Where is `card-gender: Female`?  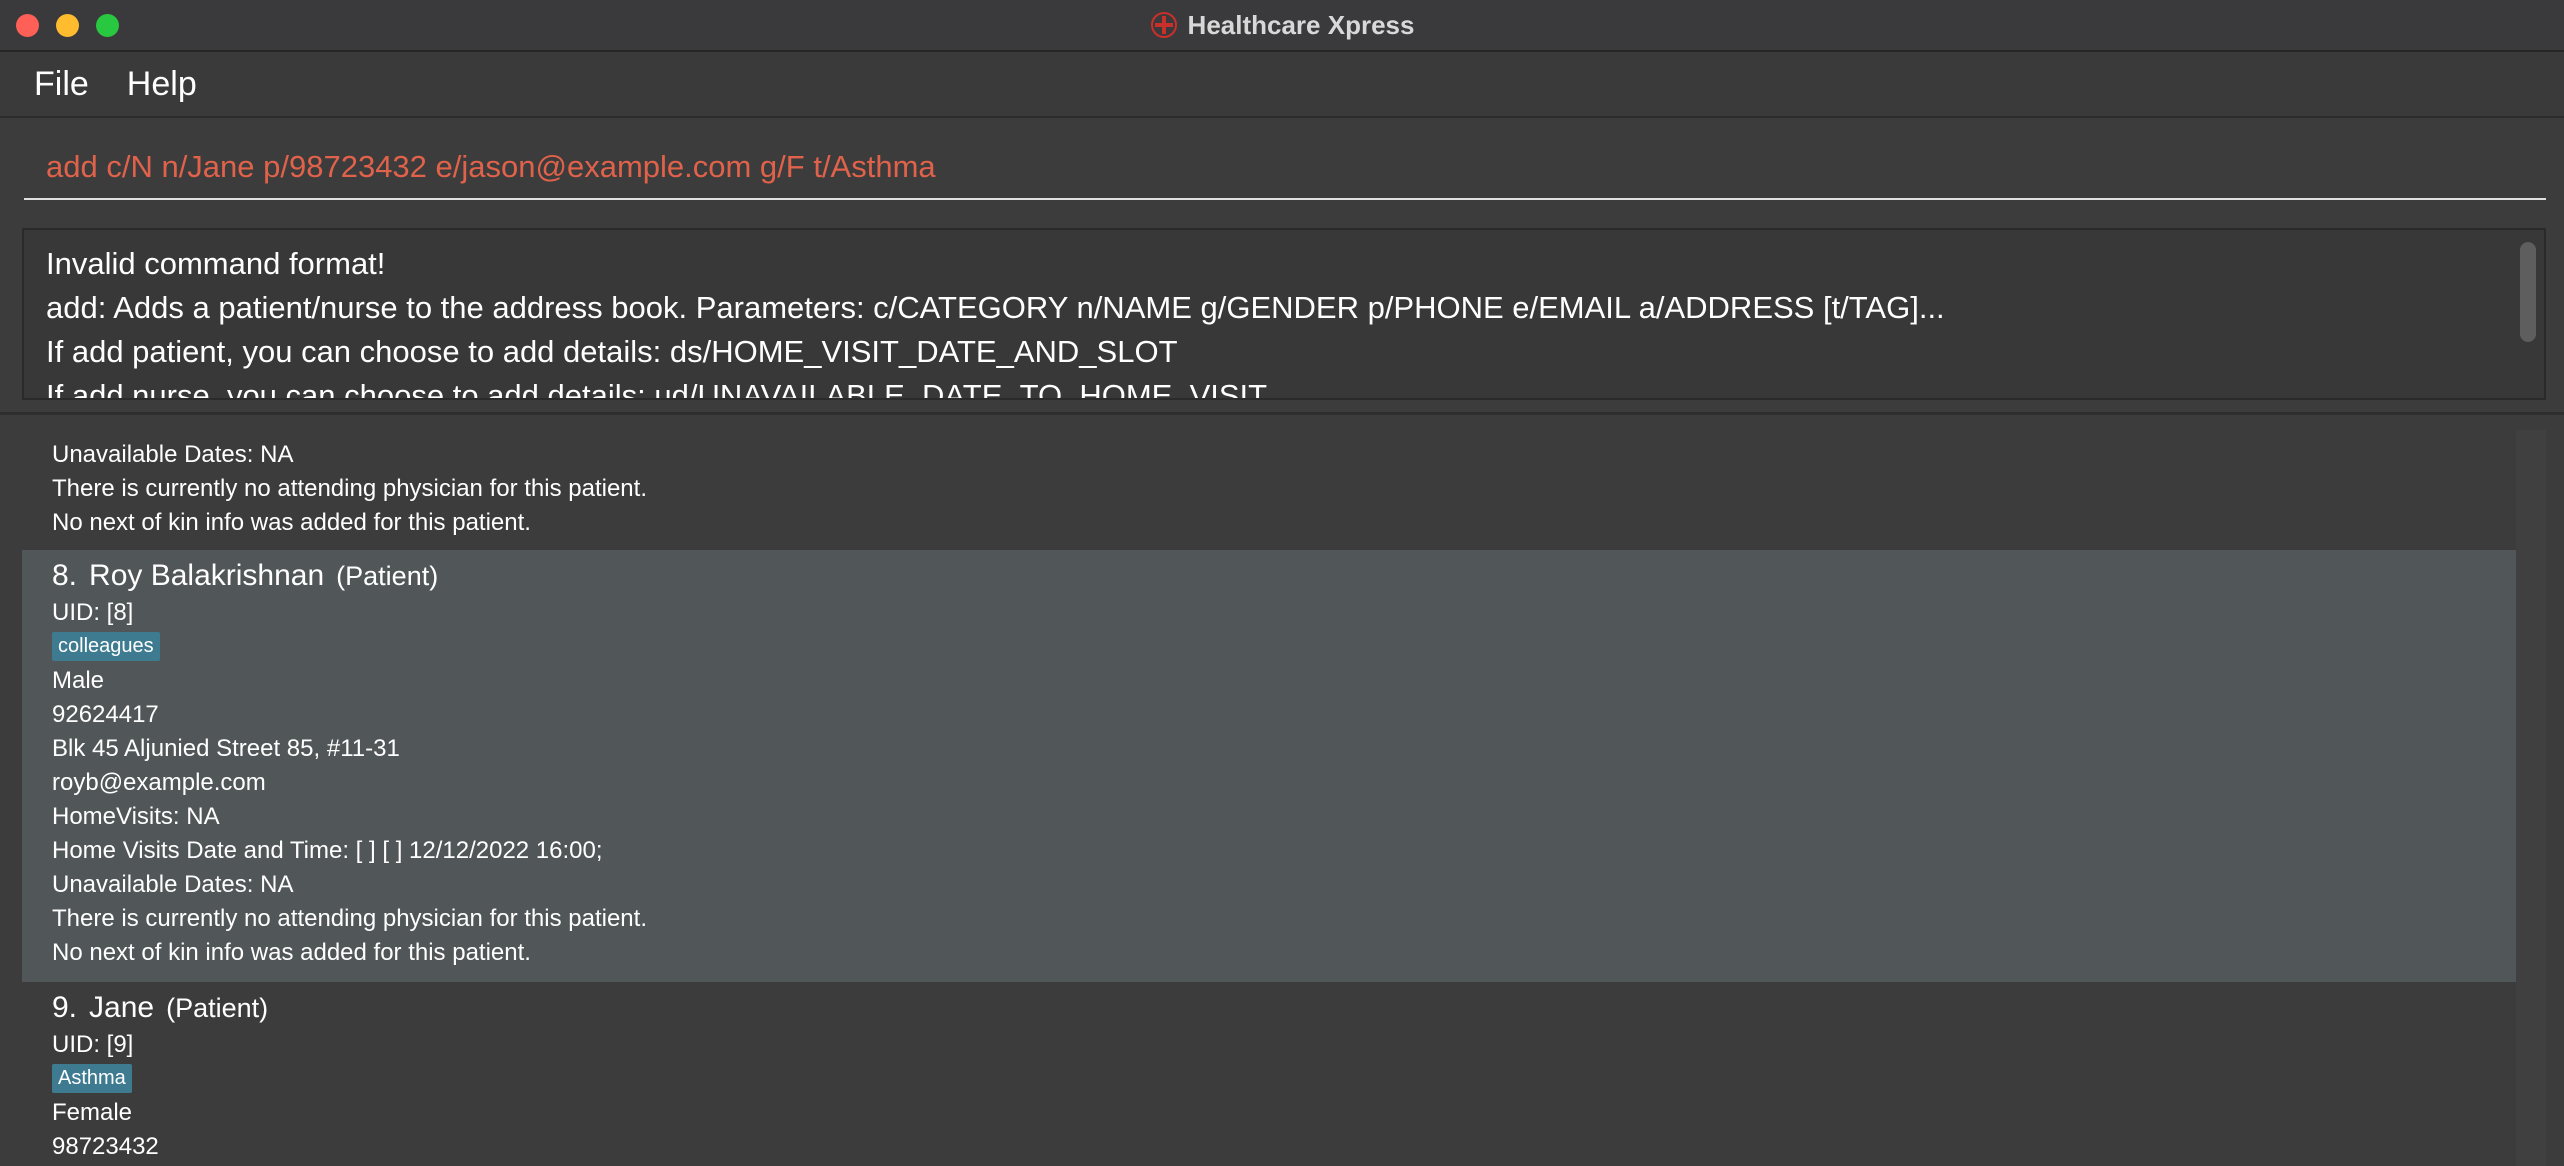 card-gender: Female is located at coordinates (92, 1112).